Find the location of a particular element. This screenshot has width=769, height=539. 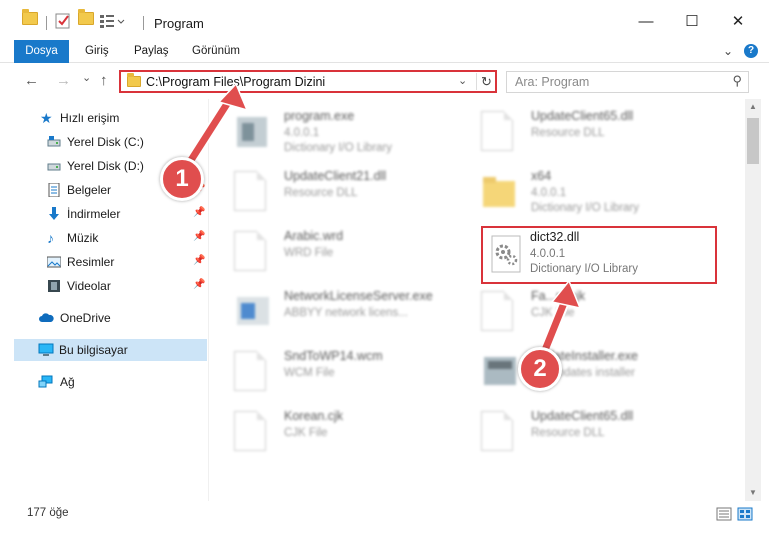

file-type: WCM File is located at coordinates (309, 373).